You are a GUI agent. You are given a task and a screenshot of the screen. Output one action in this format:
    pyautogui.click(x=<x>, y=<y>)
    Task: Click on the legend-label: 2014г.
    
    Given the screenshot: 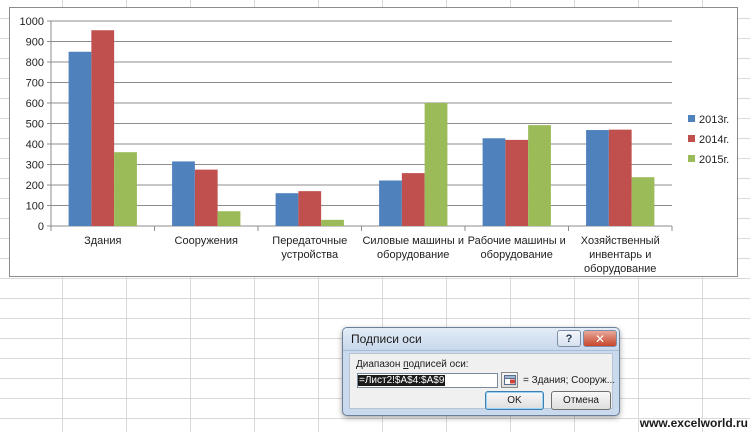 What is the action you would take?
    pyautogui.click(x=714, y=140)
    